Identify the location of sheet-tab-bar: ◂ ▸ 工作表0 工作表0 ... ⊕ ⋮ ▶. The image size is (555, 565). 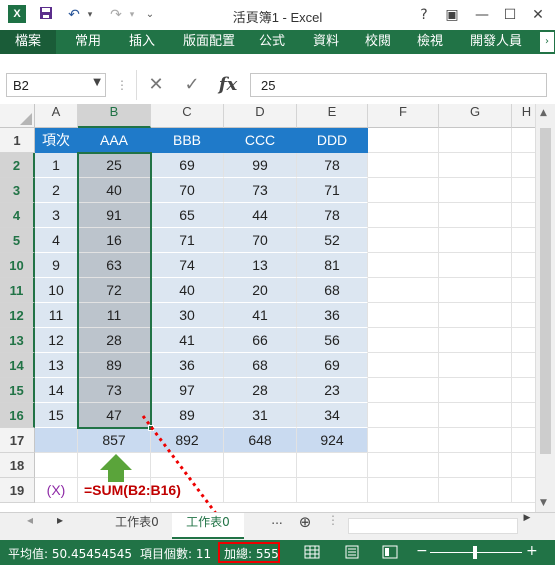
(277, 526).